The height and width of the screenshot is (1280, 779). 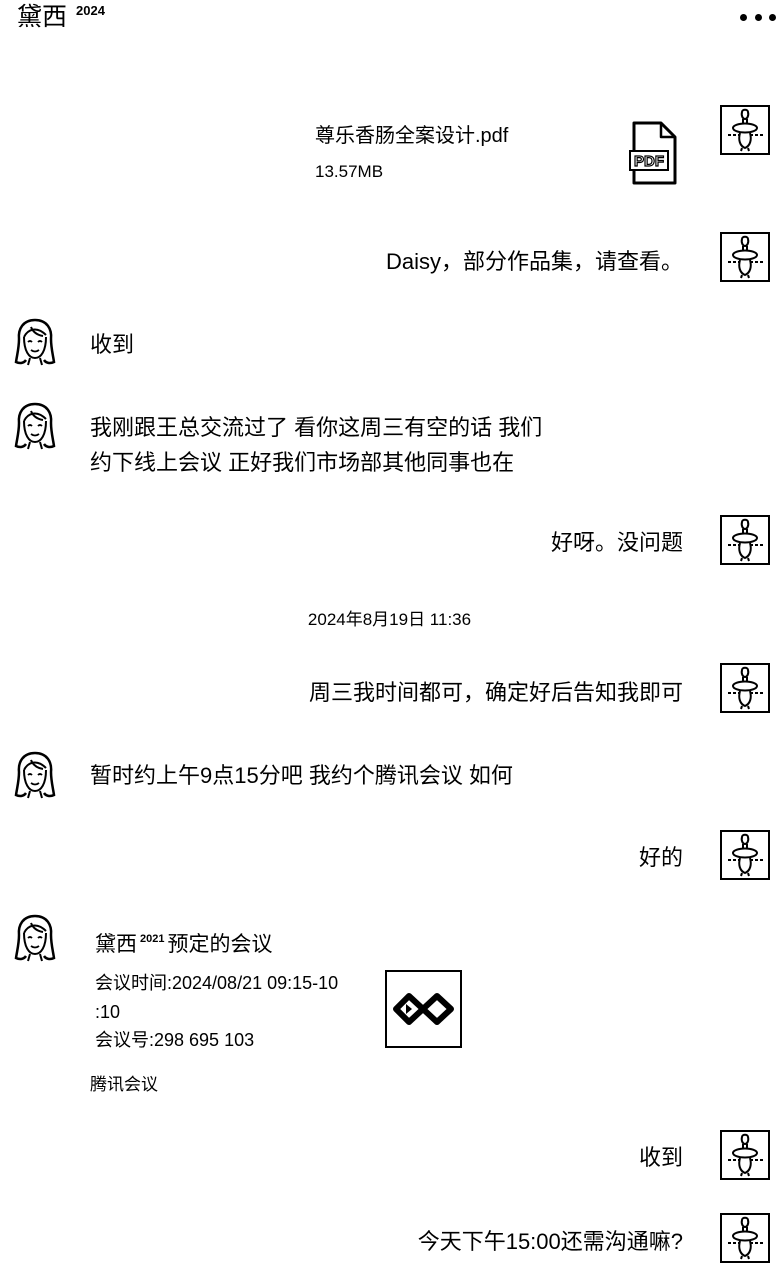 I want to click on sent-message: Daisy，部分作品集，请查看。, so click(x=534, y=261).